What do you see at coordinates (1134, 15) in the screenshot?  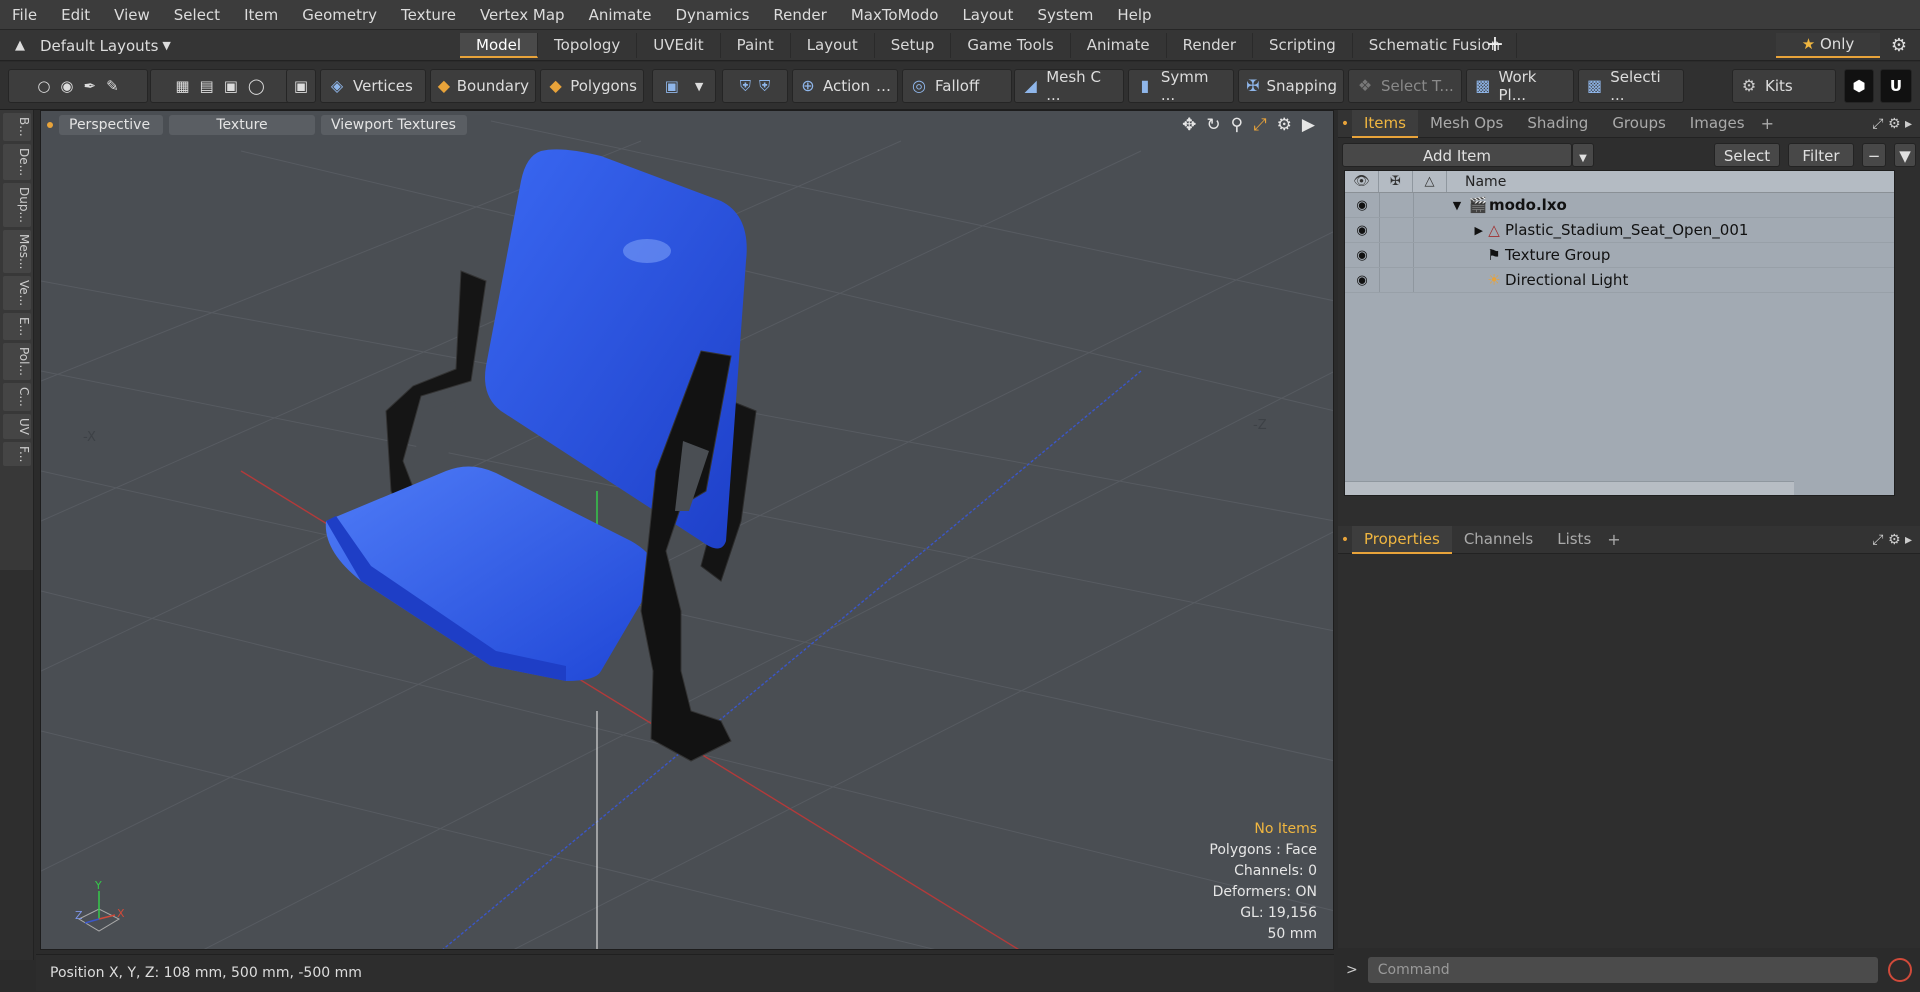 I see `menu-help: Help` at bounding box center [1134, 15].